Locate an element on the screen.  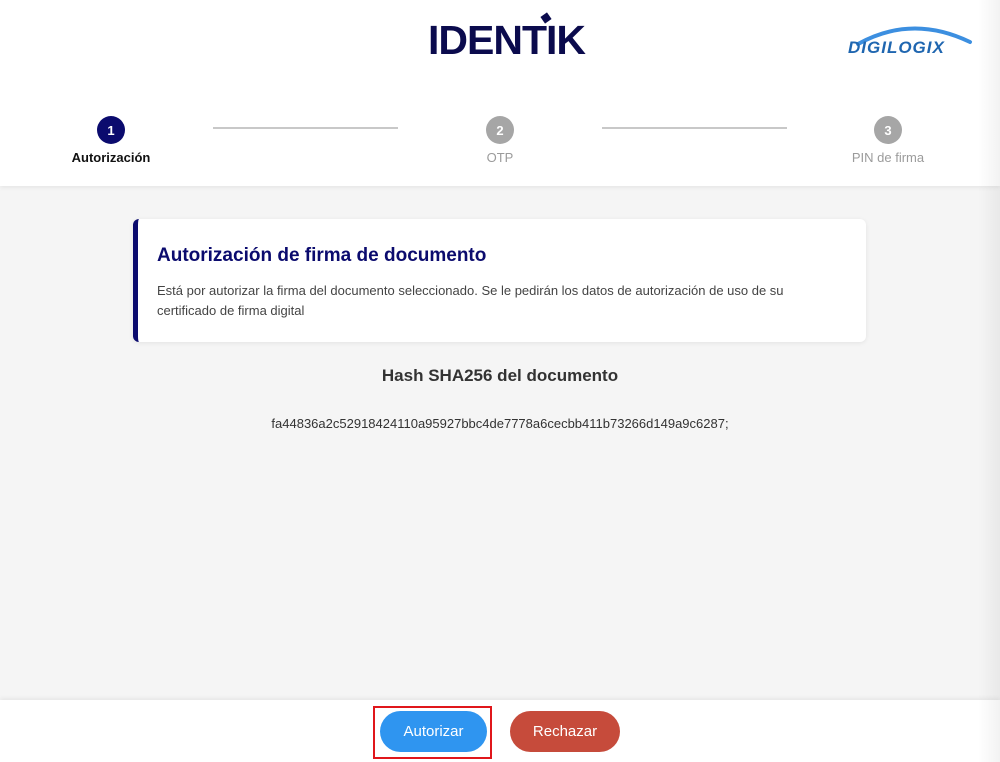
authorize-button: Autorizar is located at coordinates (433, 731).